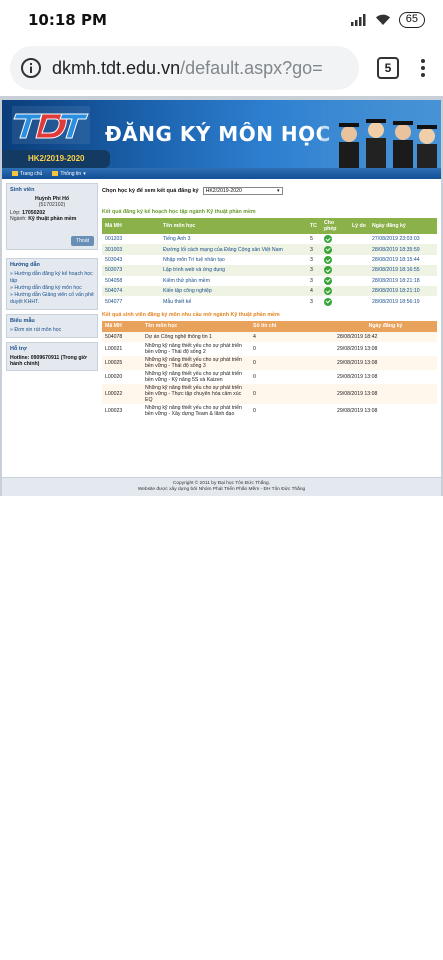 Image resolution: width=443 pixels, height=960 pixels. What do you see at coordinates (122, 394) in the screenshot?
I see `cell-code: L00022` at bounding box center [122, 394].